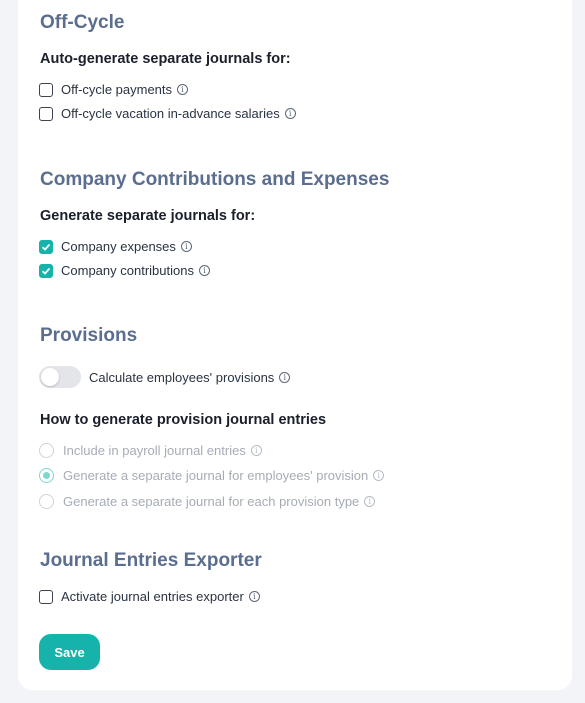 This screenshot has height=703, width=585. I want to click on company-contributions-checkbox, so click(46, 270).